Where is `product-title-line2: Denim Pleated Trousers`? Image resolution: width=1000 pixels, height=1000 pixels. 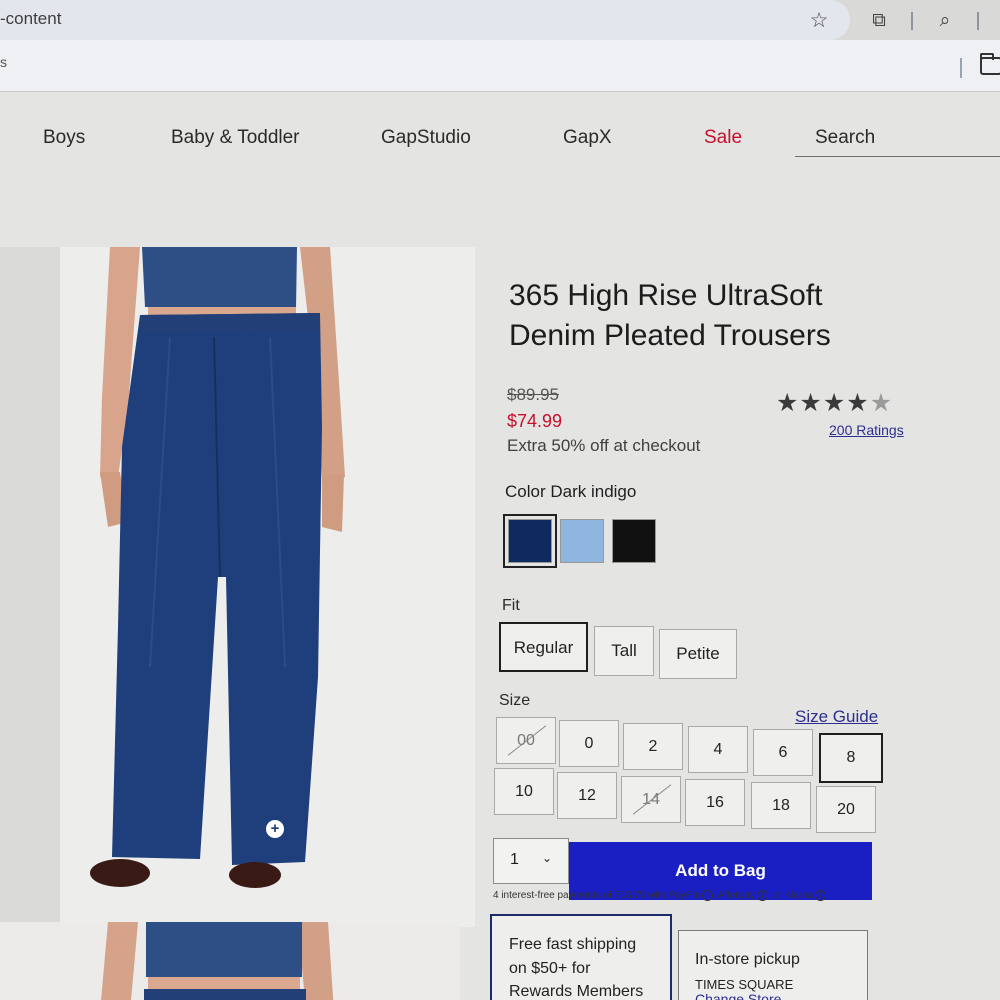
product-title-line2: Denim Pleated Trousers is located at coordinates (670, 335).